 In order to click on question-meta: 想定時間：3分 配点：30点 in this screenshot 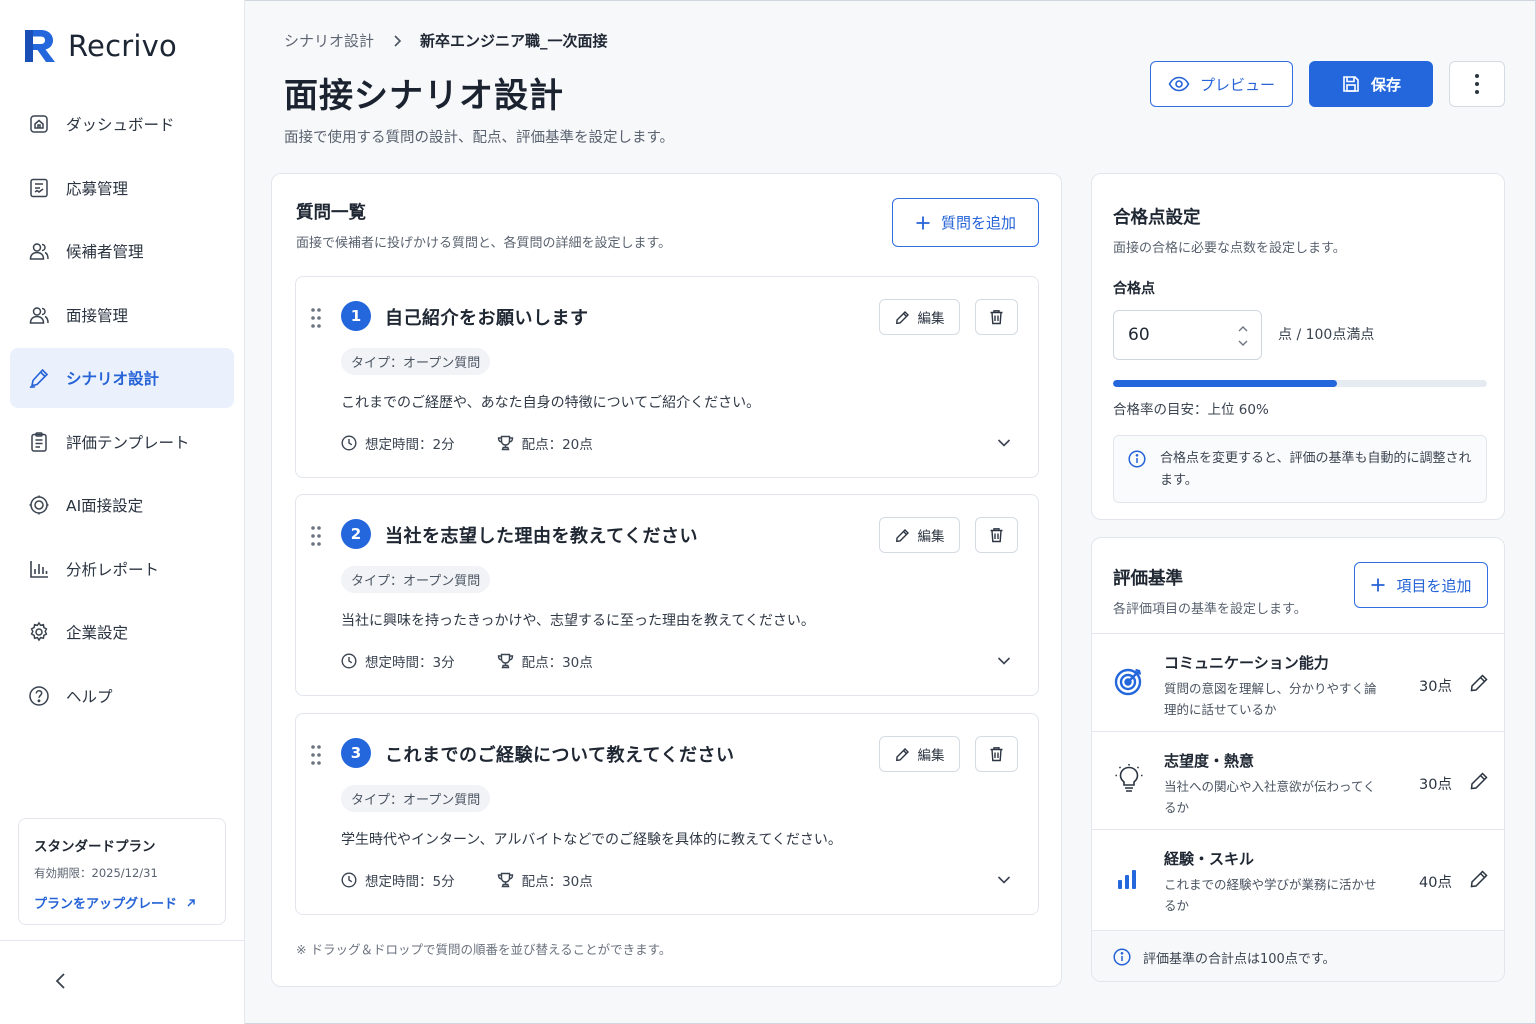, I will do `click(467, 661)`.